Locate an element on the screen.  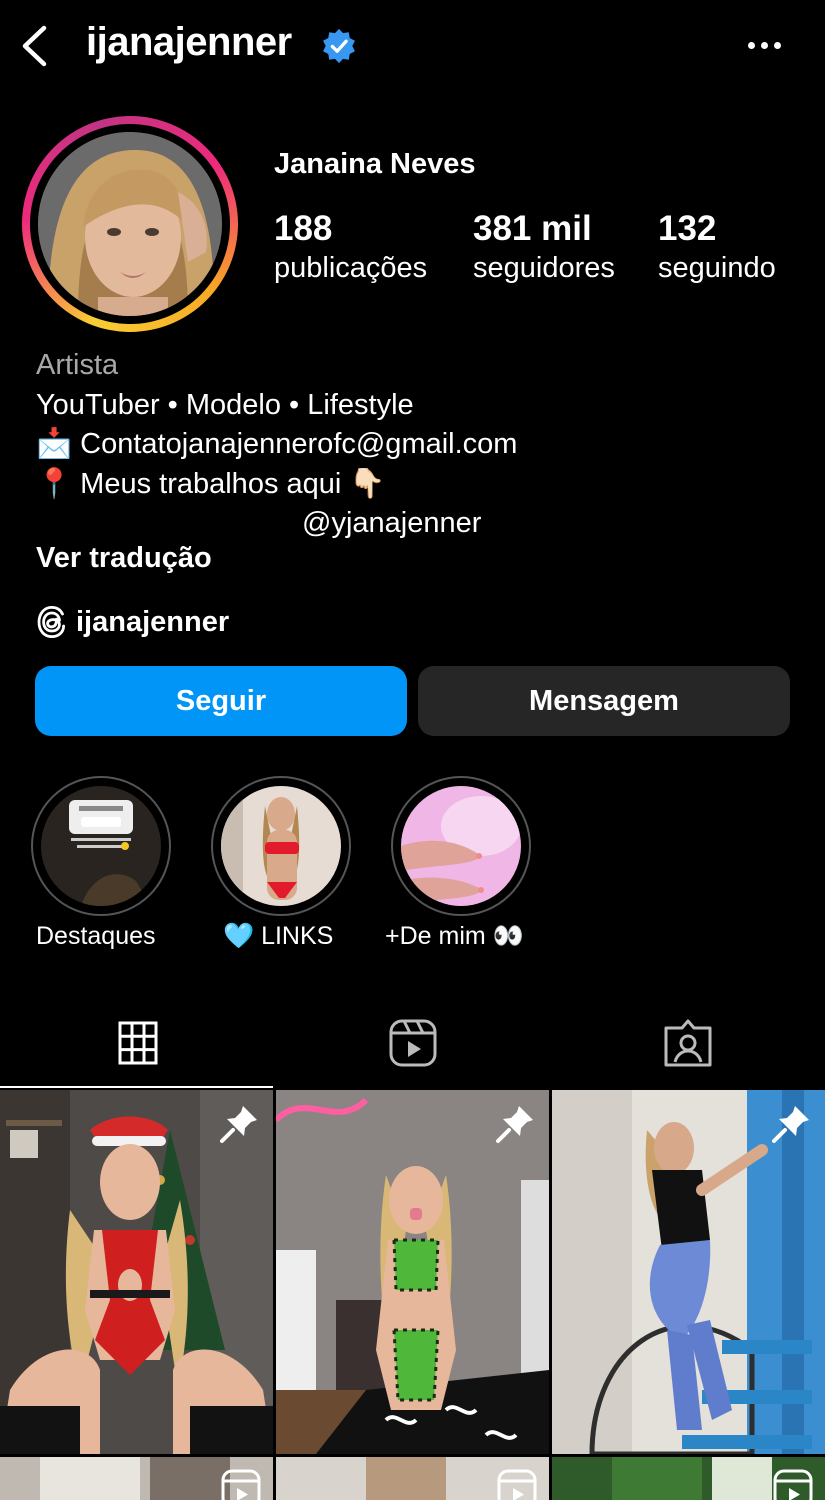
back-arrow-icon is located at coordinates (34, 46).